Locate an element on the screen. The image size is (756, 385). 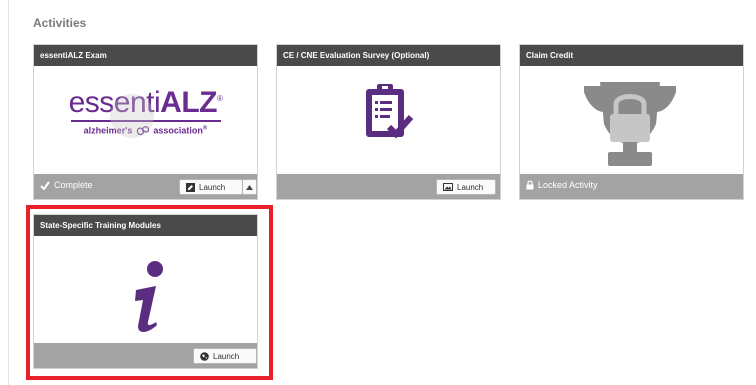
card-footer: Locked Activity is located at coordinates (631, 186).